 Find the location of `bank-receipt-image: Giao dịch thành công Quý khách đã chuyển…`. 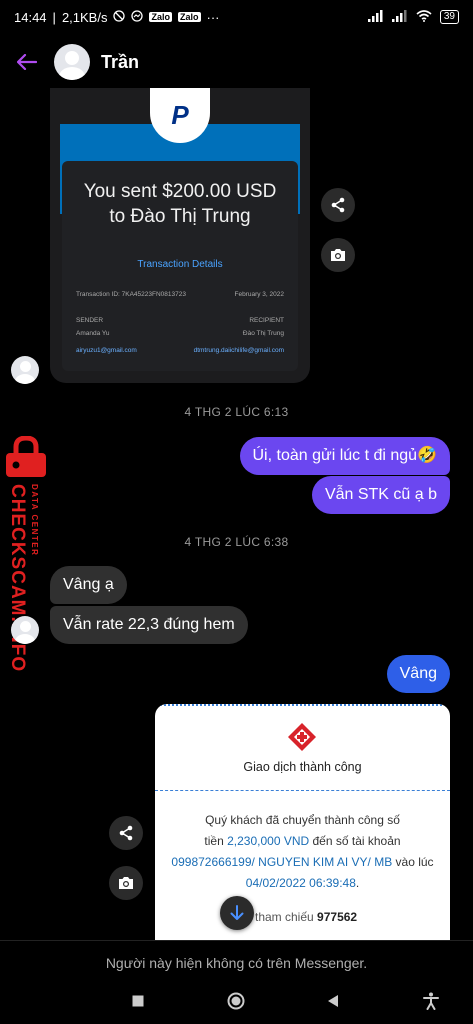

bank-receipt-image: Giao dịch thành công Quý khách đã chuyển… is located at coordinates (302, 822).